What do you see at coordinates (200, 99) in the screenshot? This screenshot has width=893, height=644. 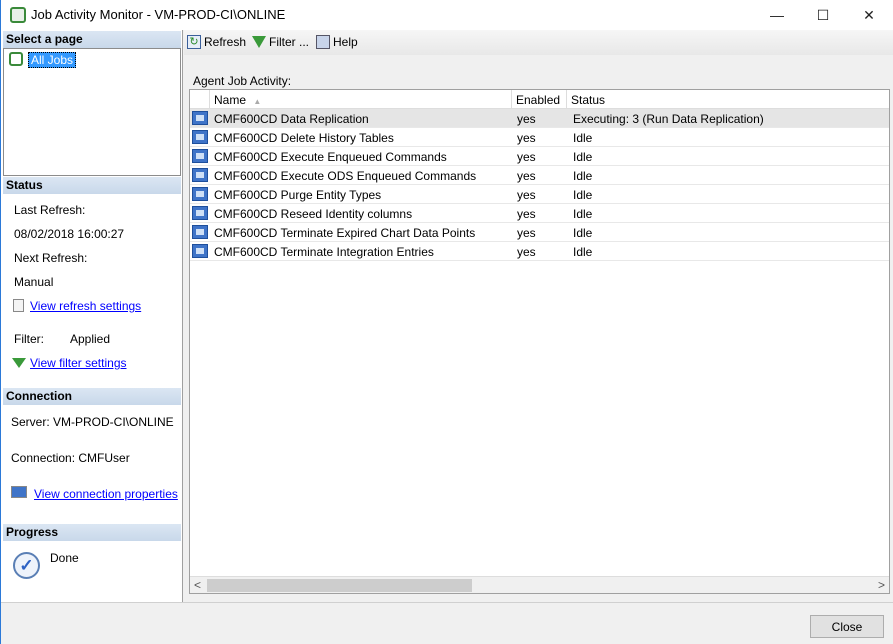 I see `header-icon-column` at bounding box center [200, 99].